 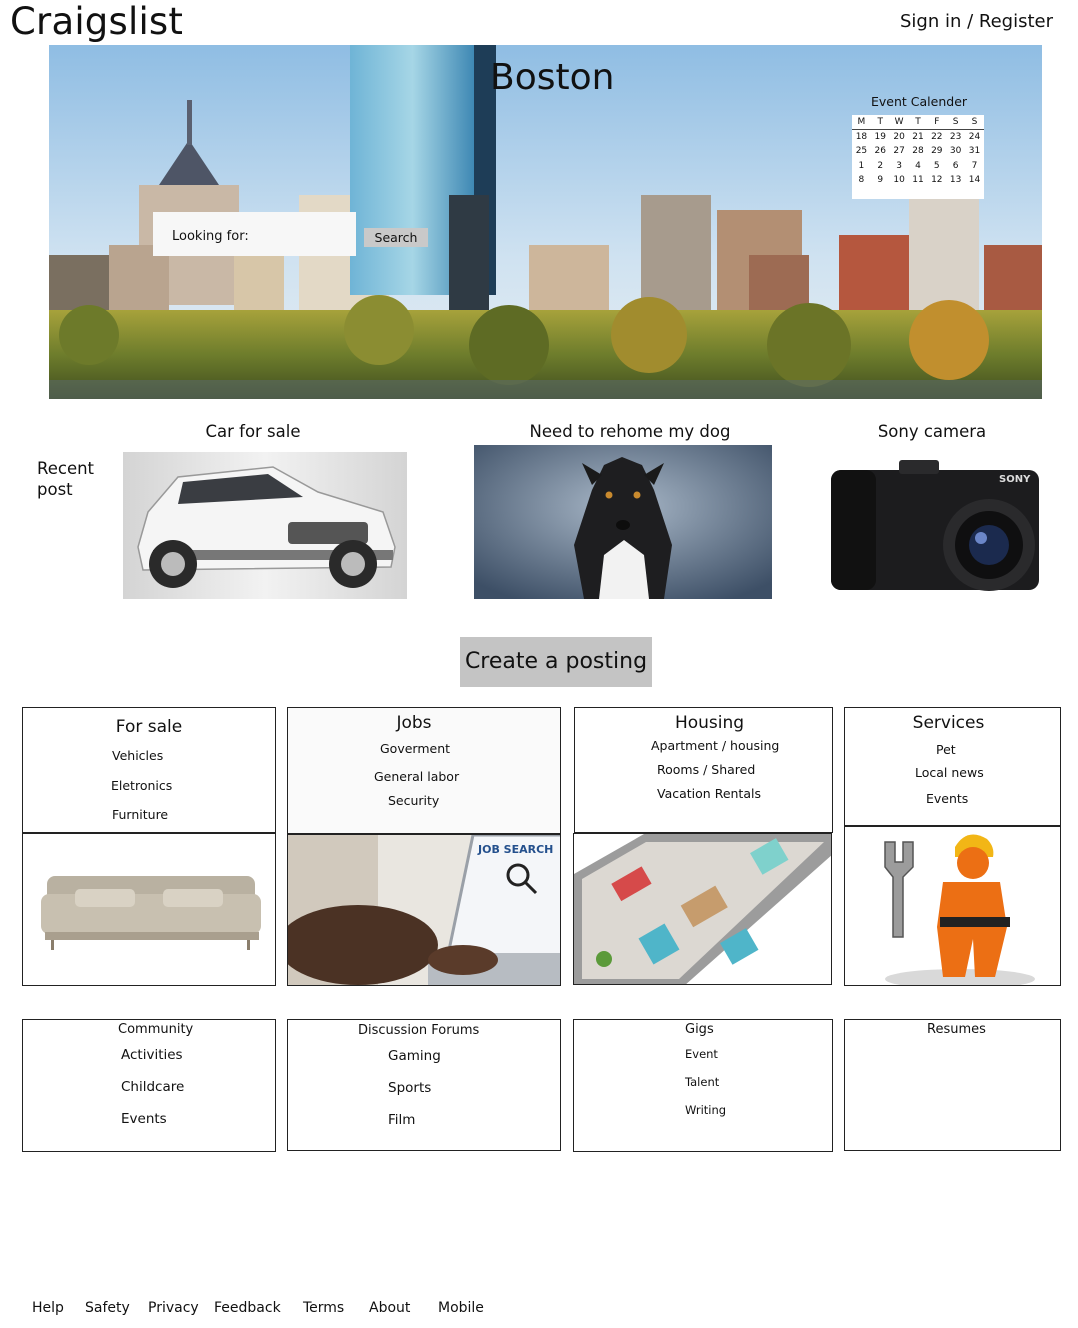 What do you see at coordinates (413, 800) in the screenshot?
I see `category-link-security: Security` at bounding box center [413, 800].